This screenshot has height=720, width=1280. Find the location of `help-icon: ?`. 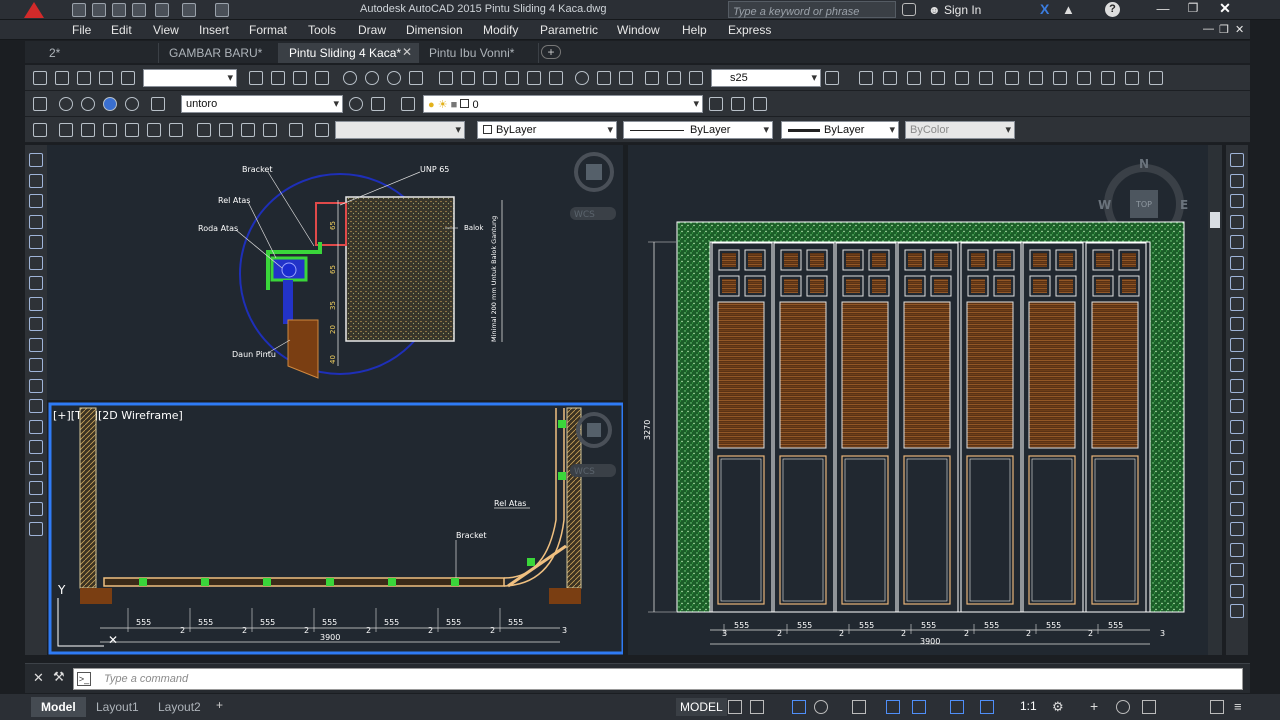

help-icon: ? is located at coordinates (1112, 9).